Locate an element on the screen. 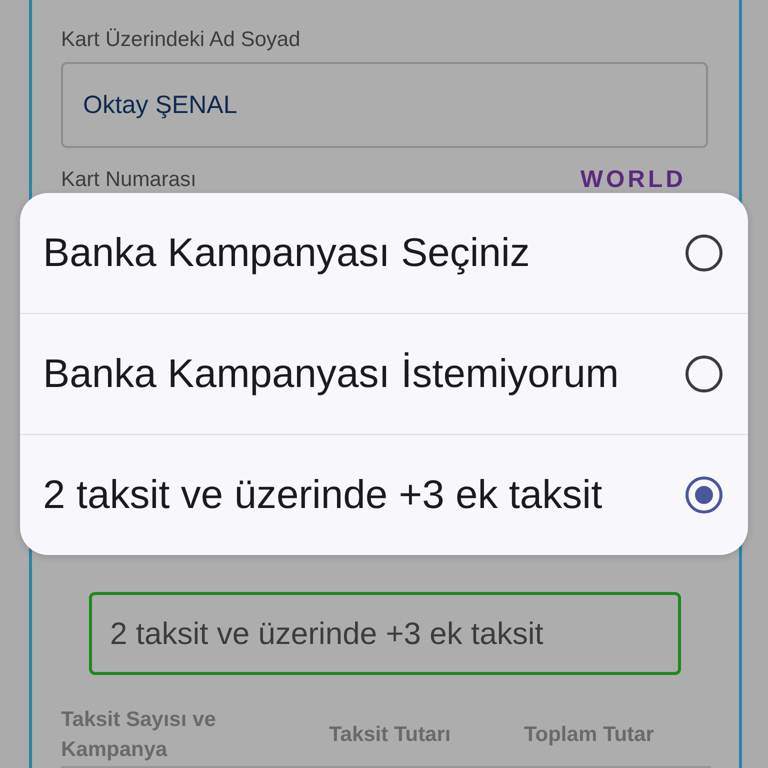 The height and width of the screenshot is (768, 768). card-number-label: Kart Numarası is located at coordinates (128, 180).